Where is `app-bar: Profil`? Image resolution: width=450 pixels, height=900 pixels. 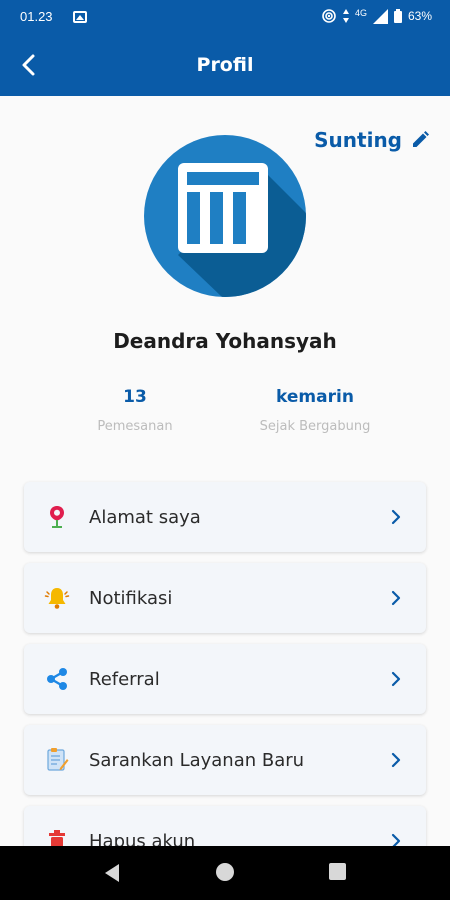 app-bar: Profil is located at coordinates (225, 65).